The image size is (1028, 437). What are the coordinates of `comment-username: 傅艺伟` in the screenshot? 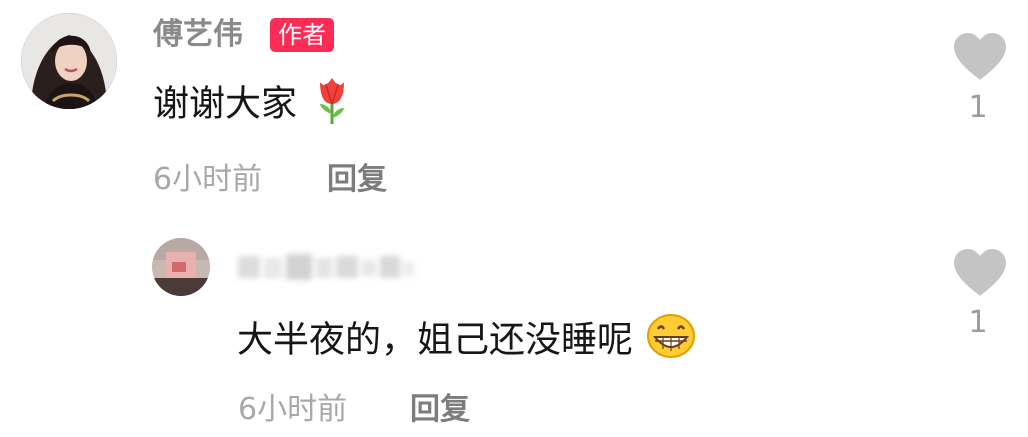 It's located at (198, 35).